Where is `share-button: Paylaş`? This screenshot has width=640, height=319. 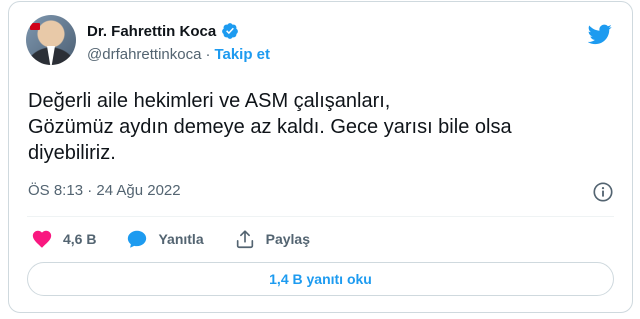
share-button: Paylaş is located at coordinates (272, 239).